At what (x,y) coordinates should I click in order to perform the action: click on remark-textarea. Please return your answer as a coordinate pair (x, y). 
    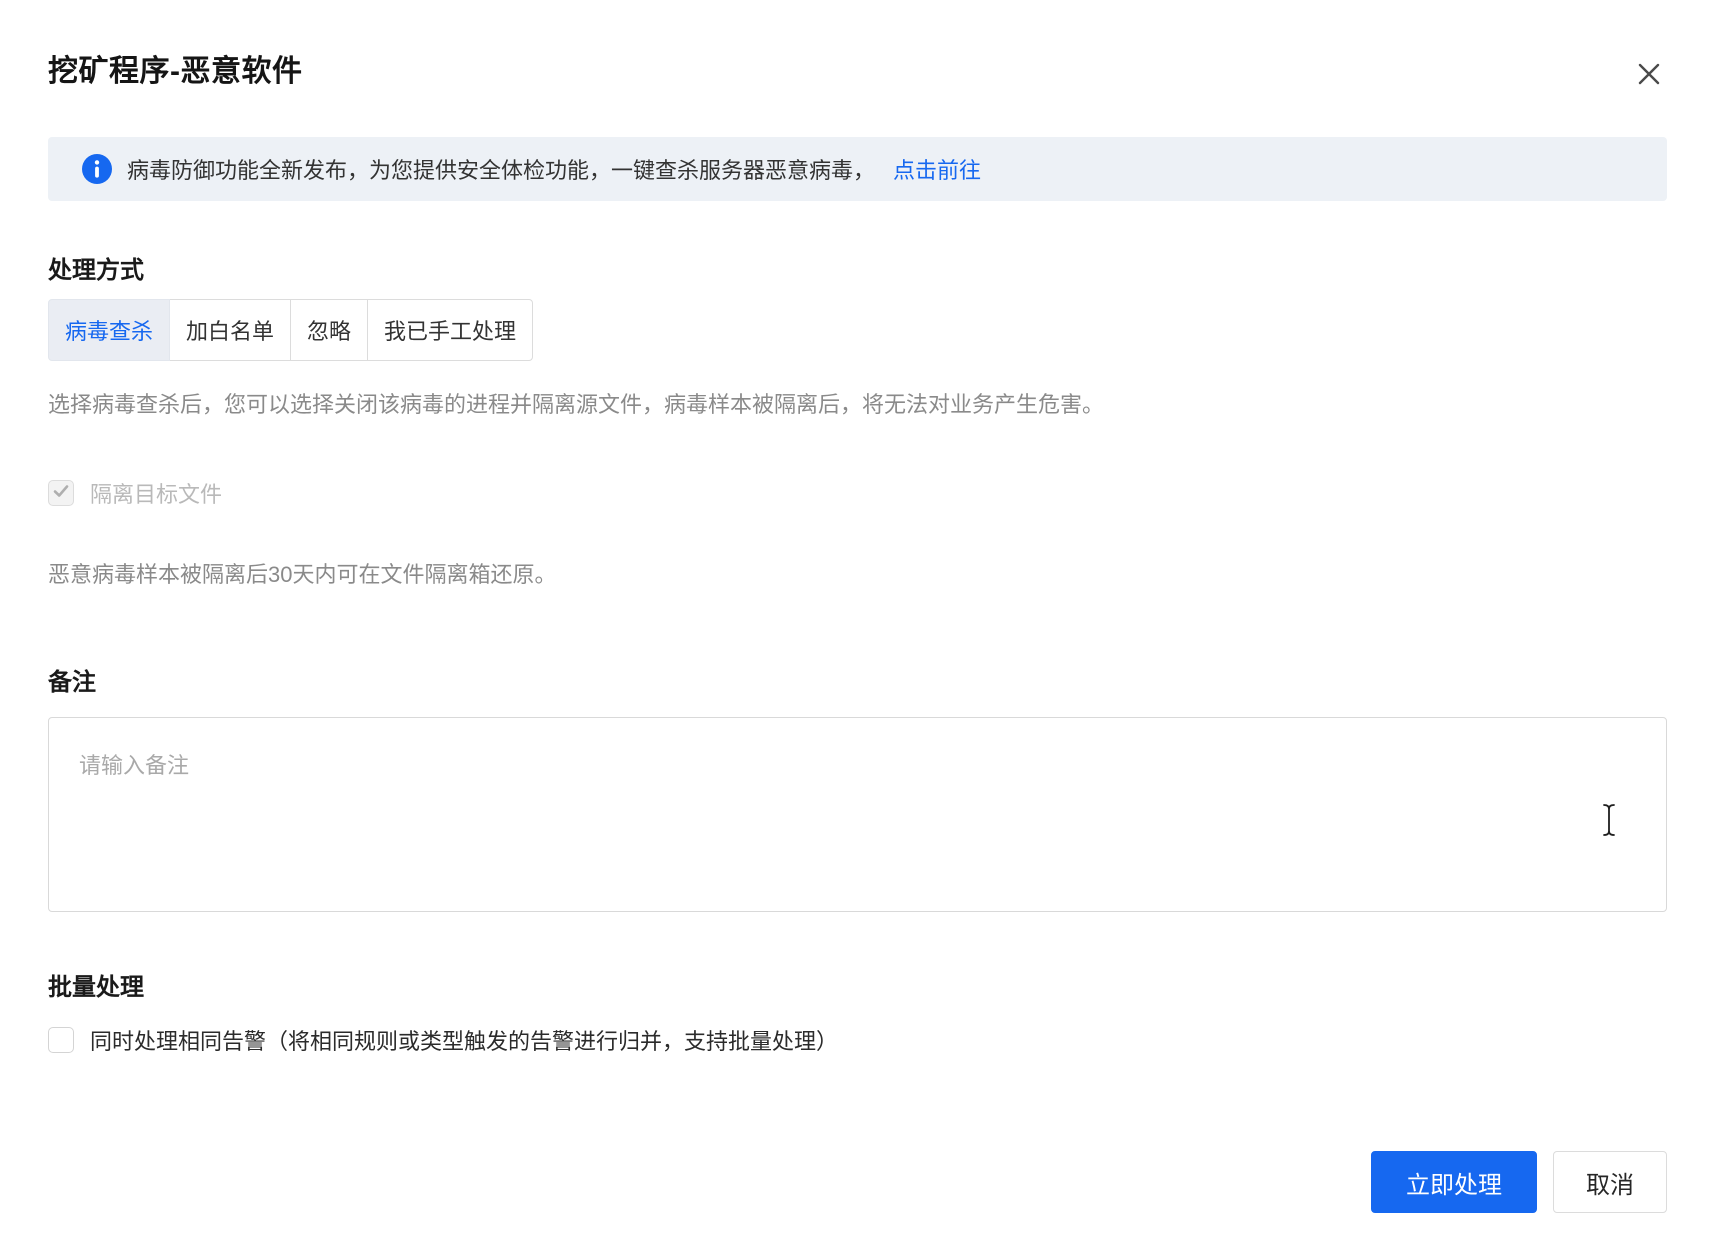
    Looking at the image, I should click on (857, 814).